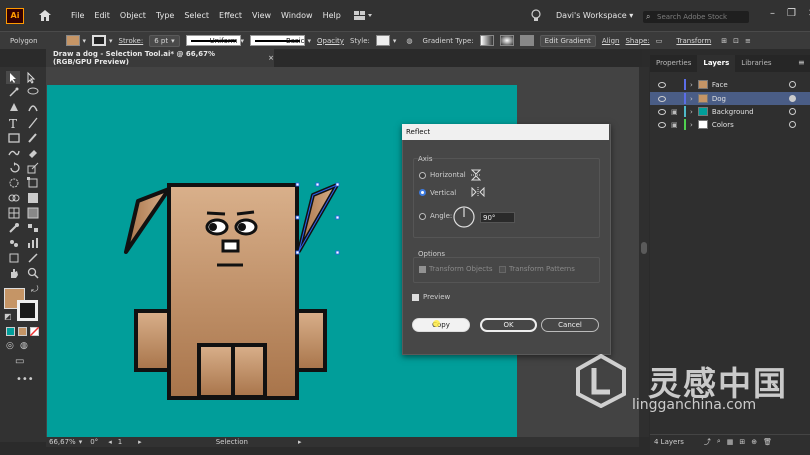 The height and width of the screenshot is (455, 810). What do you see at coordinates (102, 40) in the screenshot?
I see `stroke-swatch: ▾` at bounding box center [102, 40].